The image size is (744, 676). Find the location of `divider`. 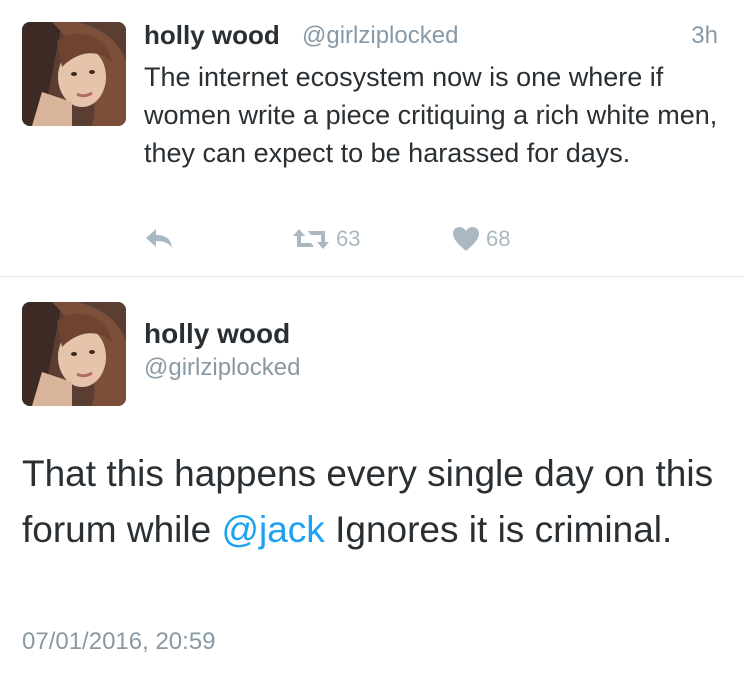

divider is located at coordinates (372, 276).